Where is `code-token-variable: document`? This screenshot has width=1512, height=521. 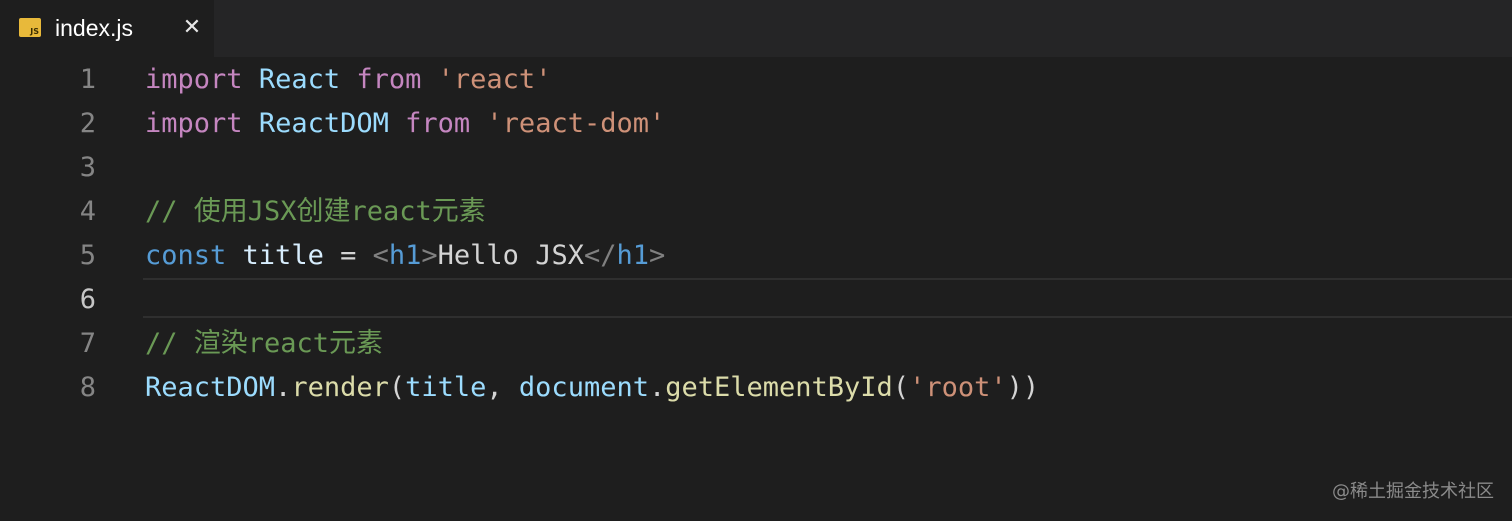 code-token-variable: document is located at coordinates (583, 387).